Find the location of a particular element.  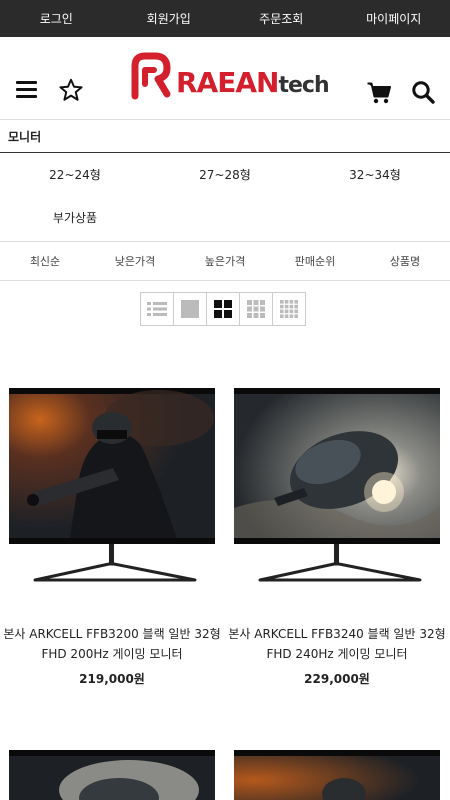

logo-main-text: RAEAN is located at coordinates (227, 82).